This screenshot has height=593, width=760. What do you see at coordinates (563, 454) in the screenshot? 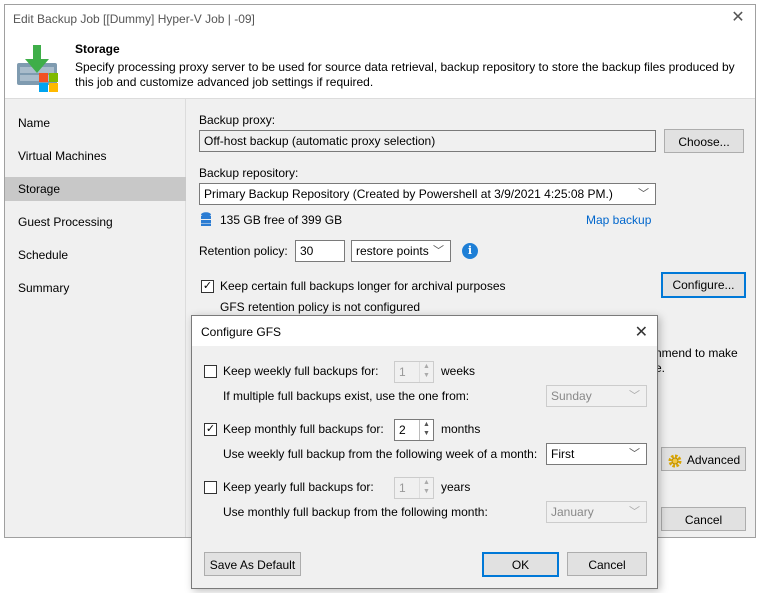
I see `monthly-week-value: First` at bounding box center [563, 454].